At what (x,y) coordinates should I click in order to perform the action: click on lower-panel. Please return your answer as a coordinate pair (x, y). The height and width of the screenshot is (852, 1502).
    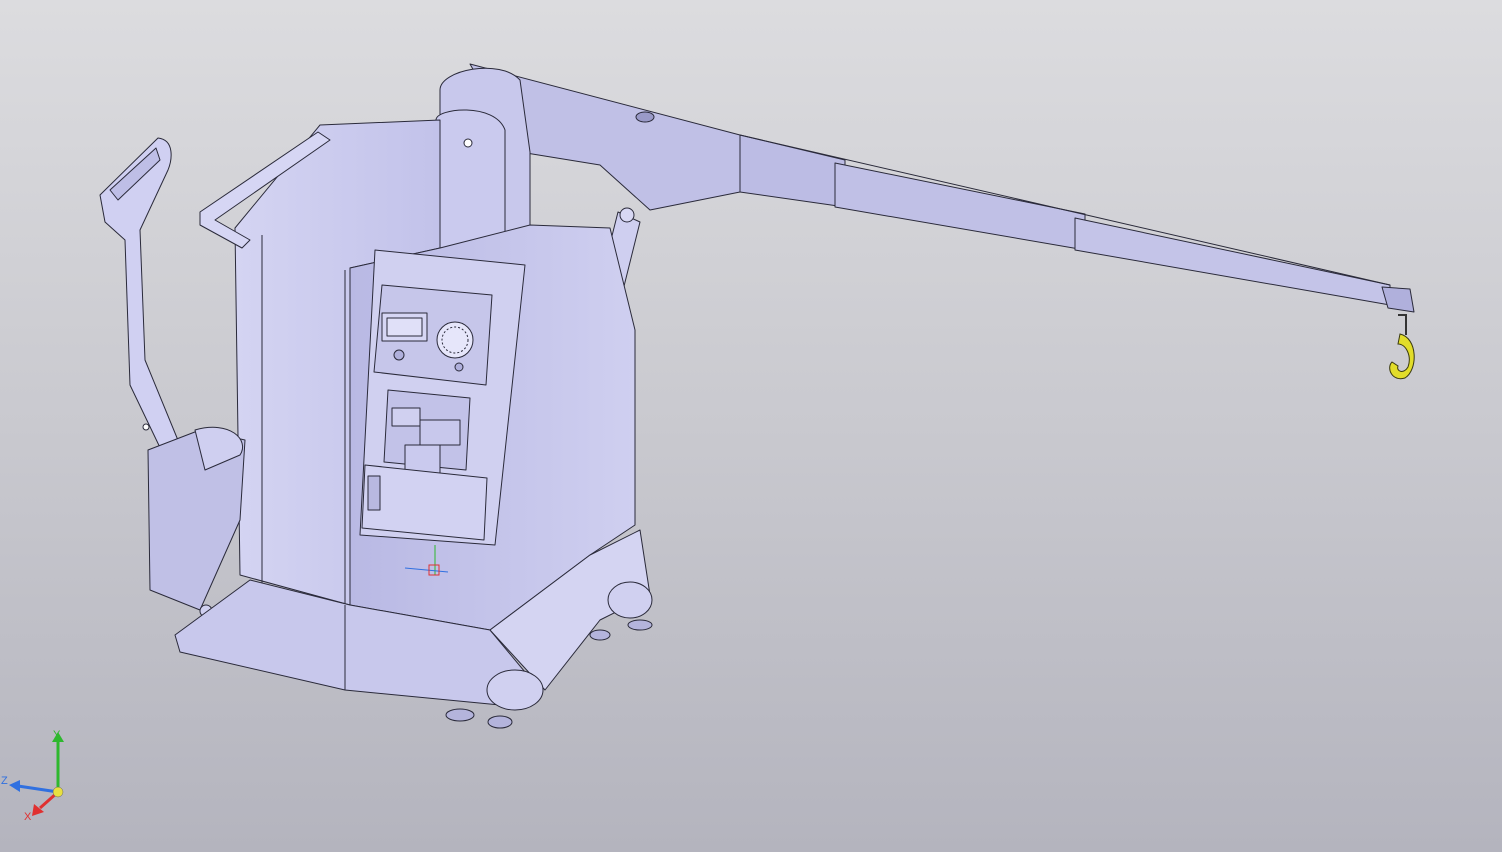
    Looking at the image, I should click on (424, 502).